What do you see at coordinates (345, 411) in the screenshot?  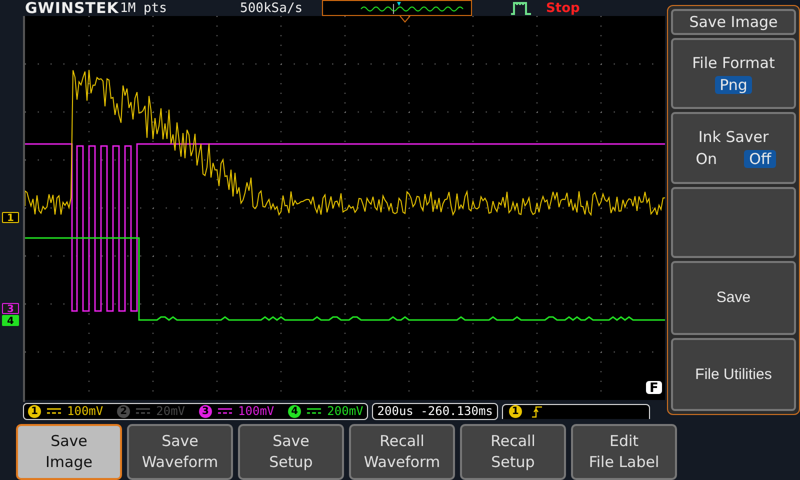 I see `channel-scale: 200mV` at bounding box center [345, 411].